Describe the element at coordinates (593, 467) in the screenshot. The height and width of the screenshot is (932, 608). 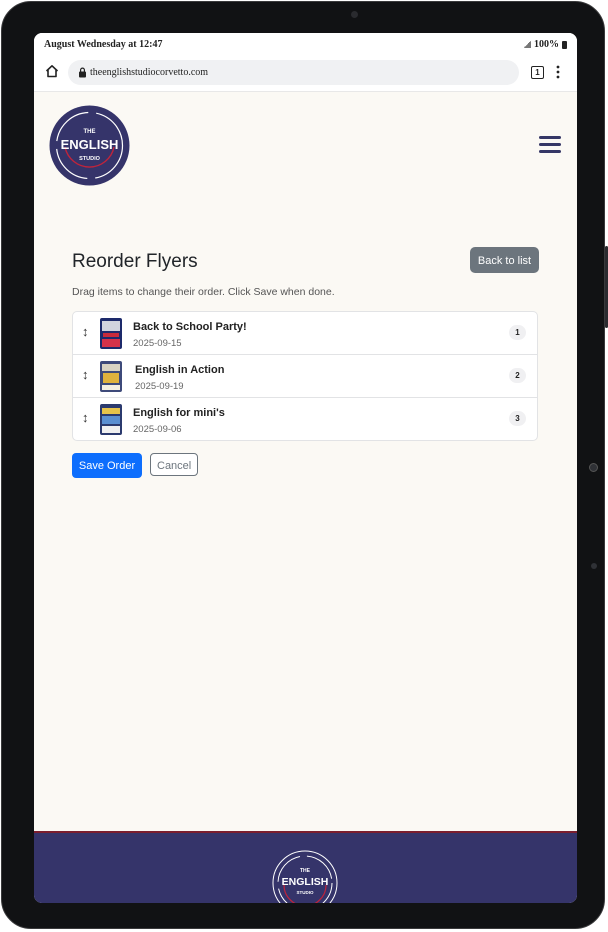
I see `sensor-dot` at that location.